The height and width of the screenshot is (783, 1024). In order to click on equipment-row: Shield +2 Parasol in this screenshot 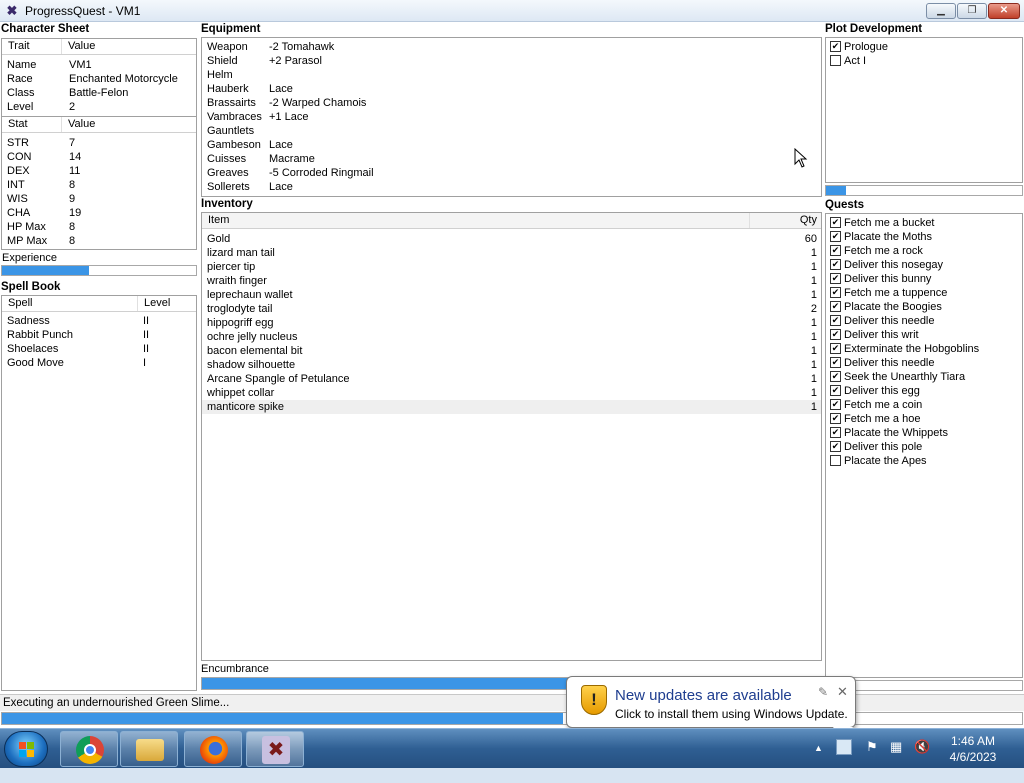, I will do `click(511, 61)`.